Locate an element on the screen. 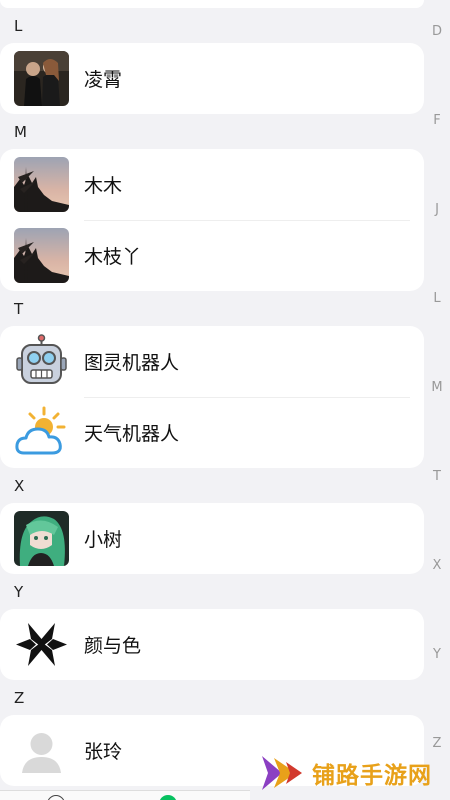 The height and width of the screenshot is (800, 450). index-letter: L is located at coordinates (437, 335).